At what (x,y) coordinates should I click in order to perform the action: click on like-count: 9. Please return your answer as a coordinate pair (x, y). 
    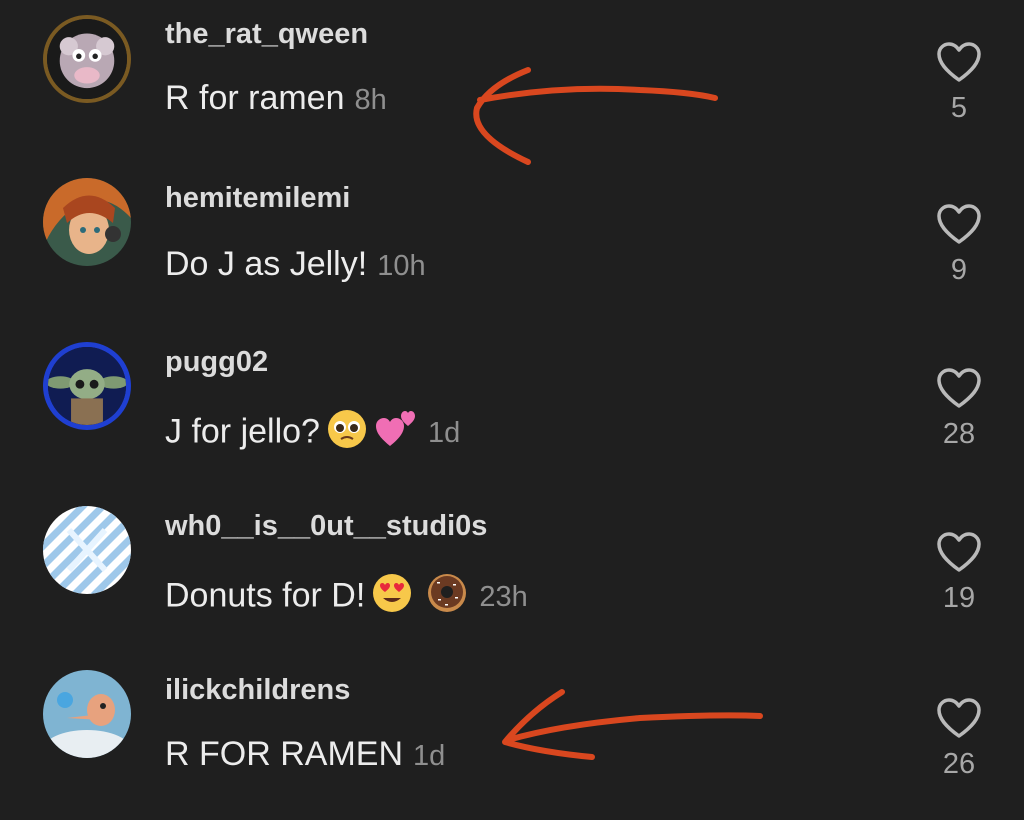
    Looking at the image, I should click on (959, 270).